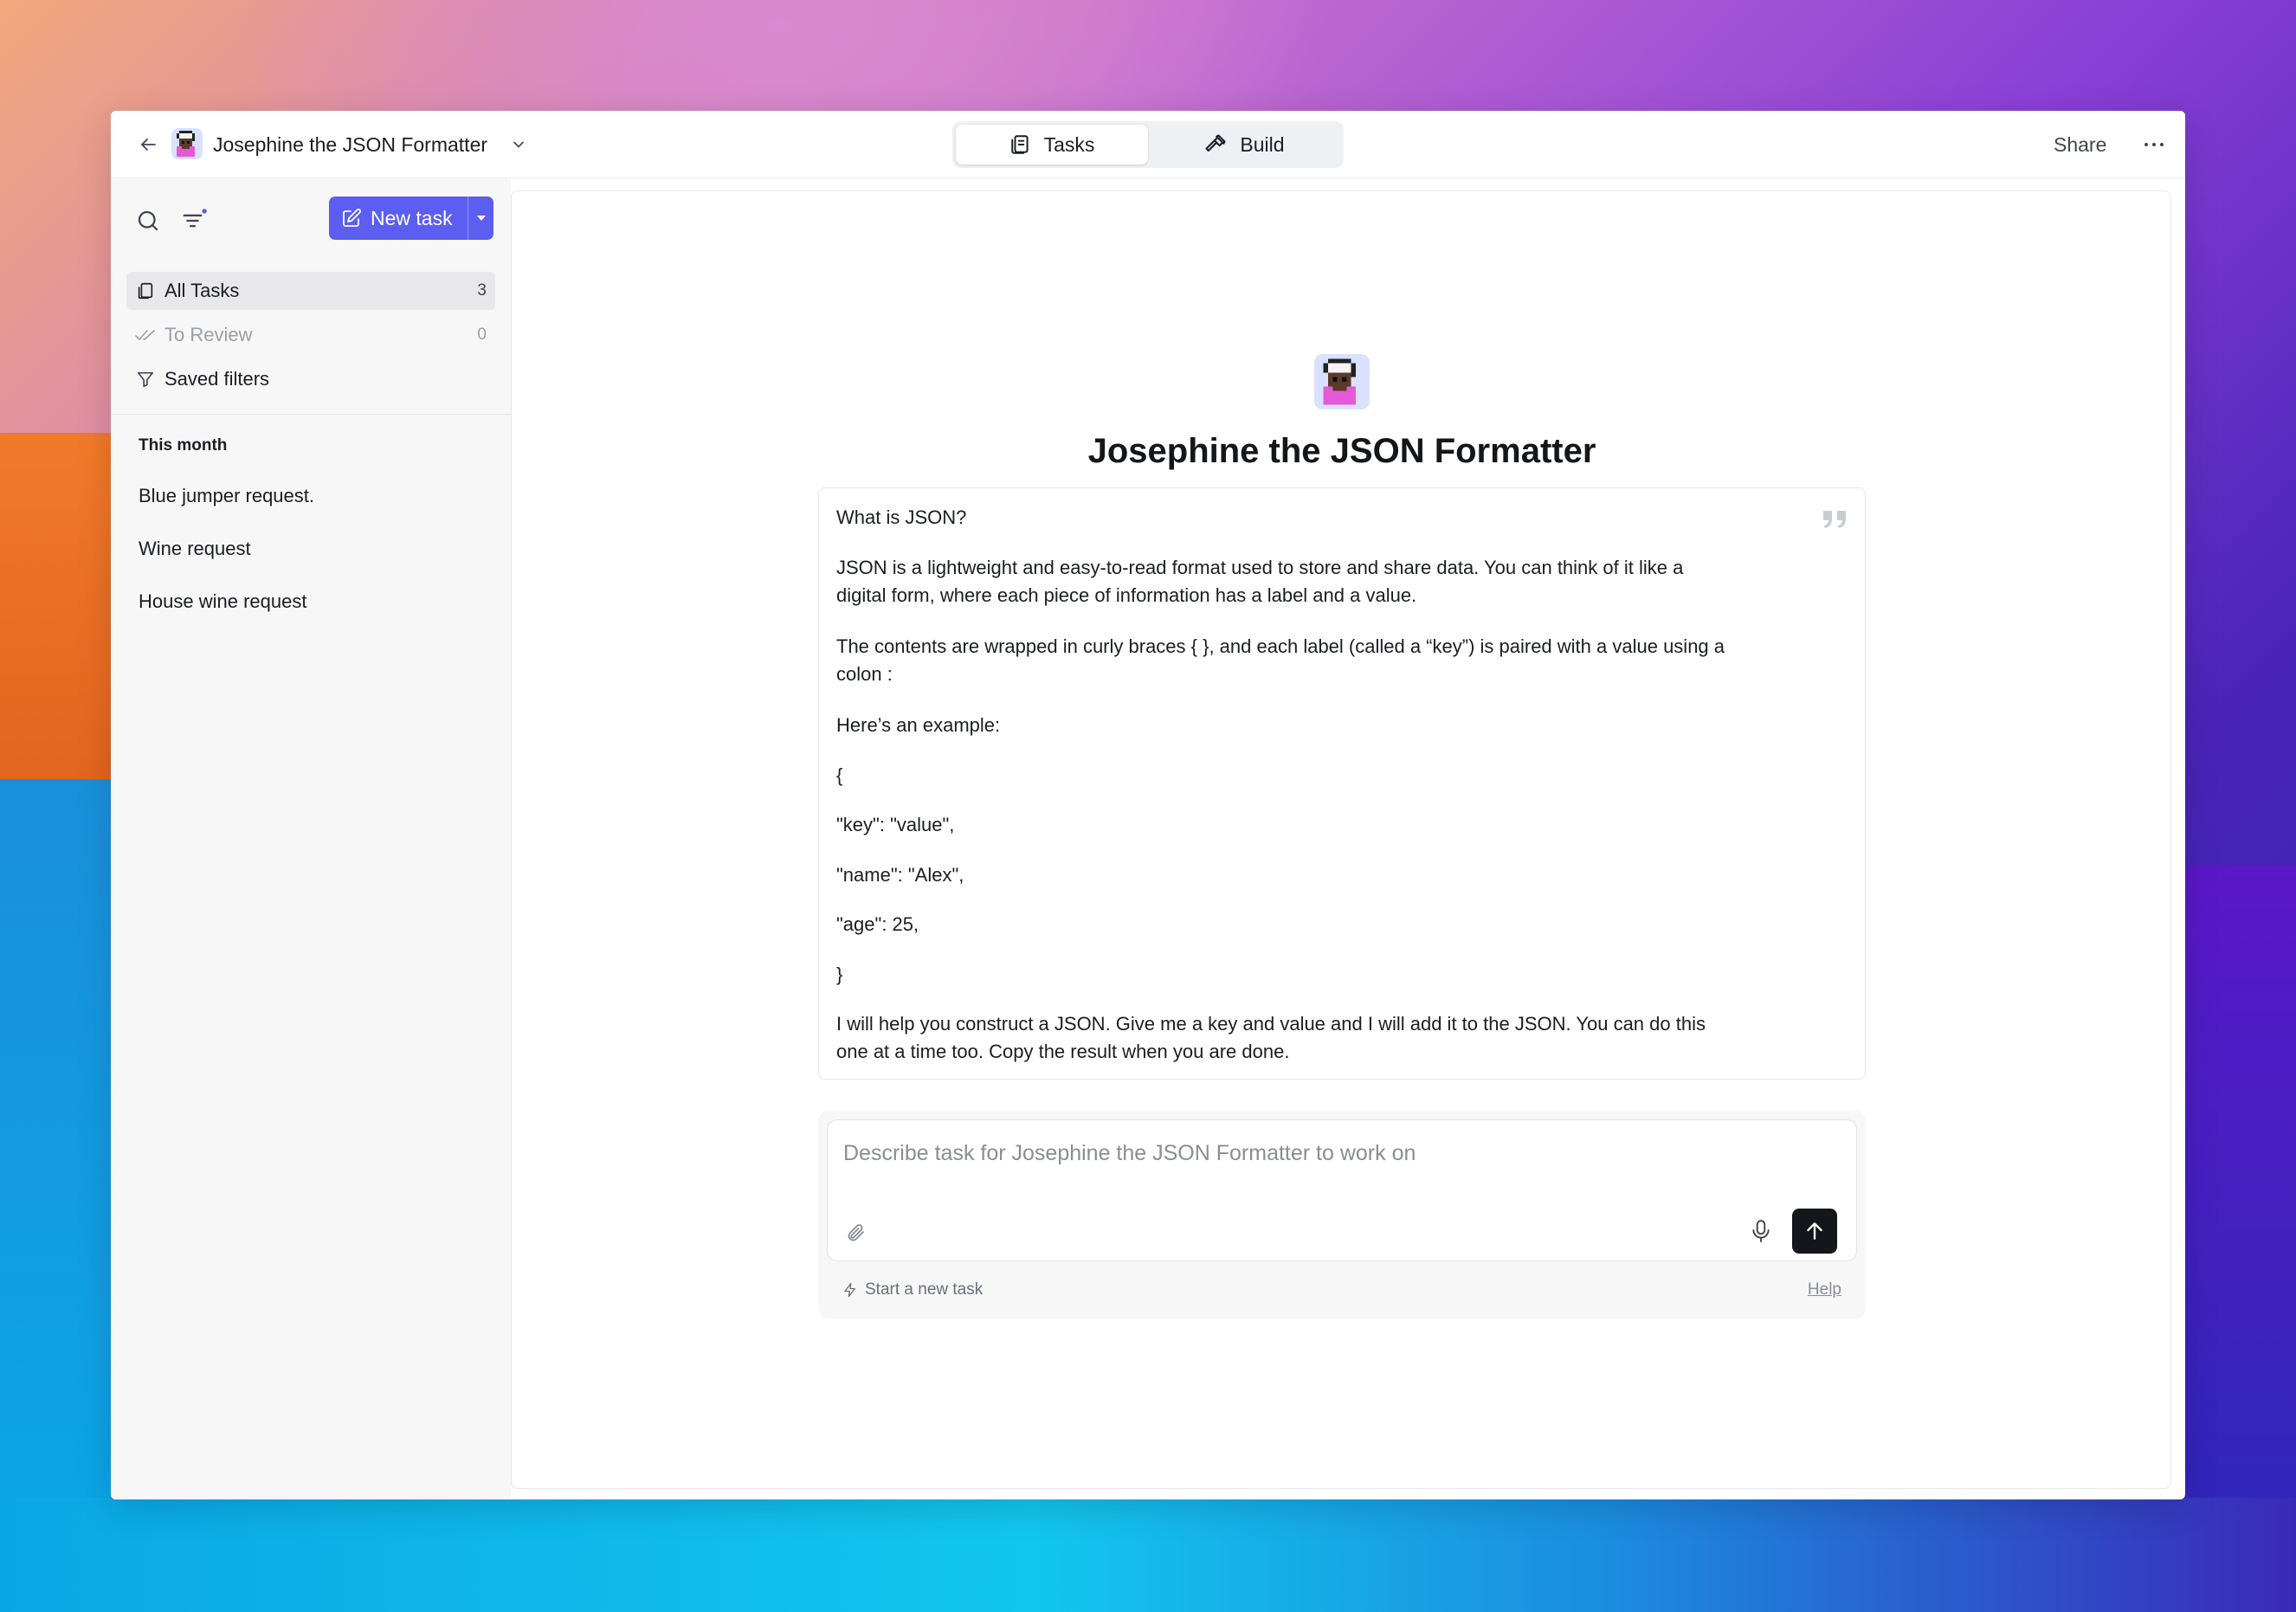 The image size is (2296, 1612). I want to click on edit-icon, so click(352, 218).